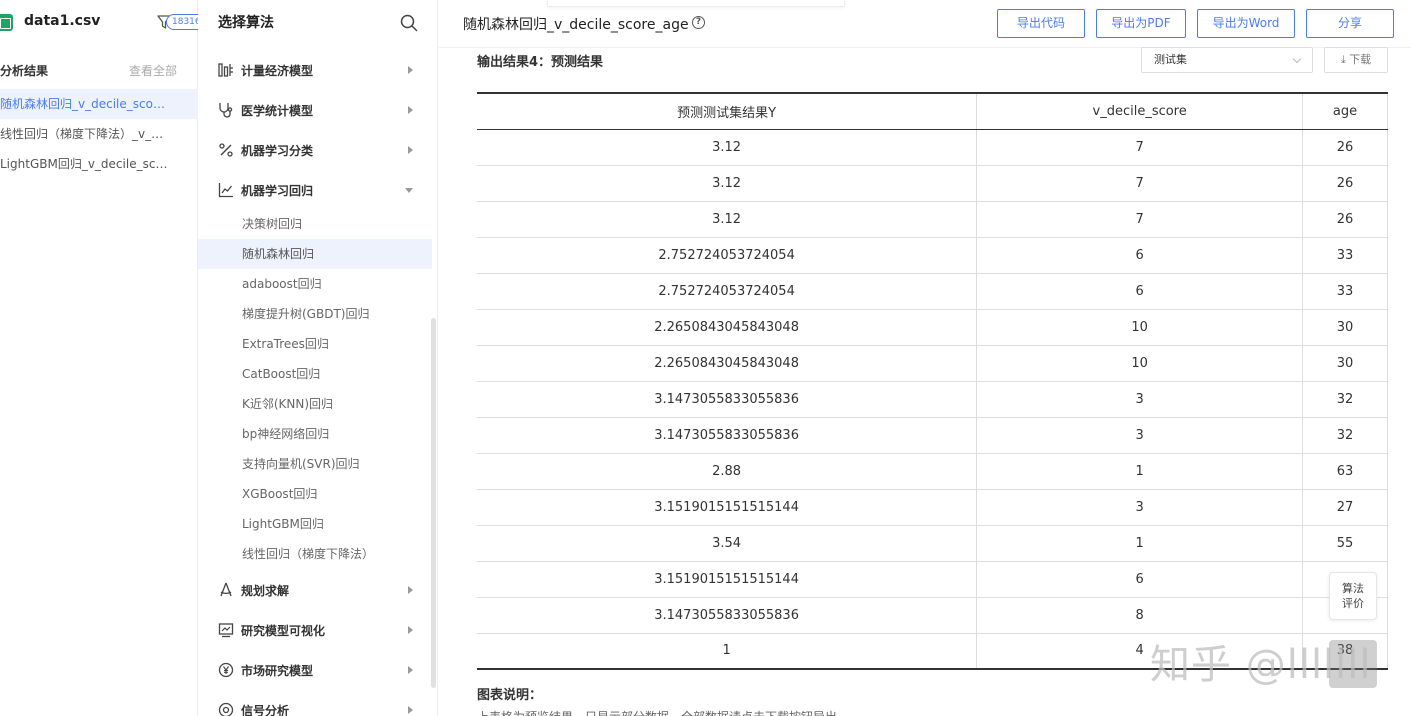 Image resolution: width=1411 pixels, height=716 pixels. Describe the element at coordinates (226, 709) in the screenshot. I see `signal-icon` at that location.